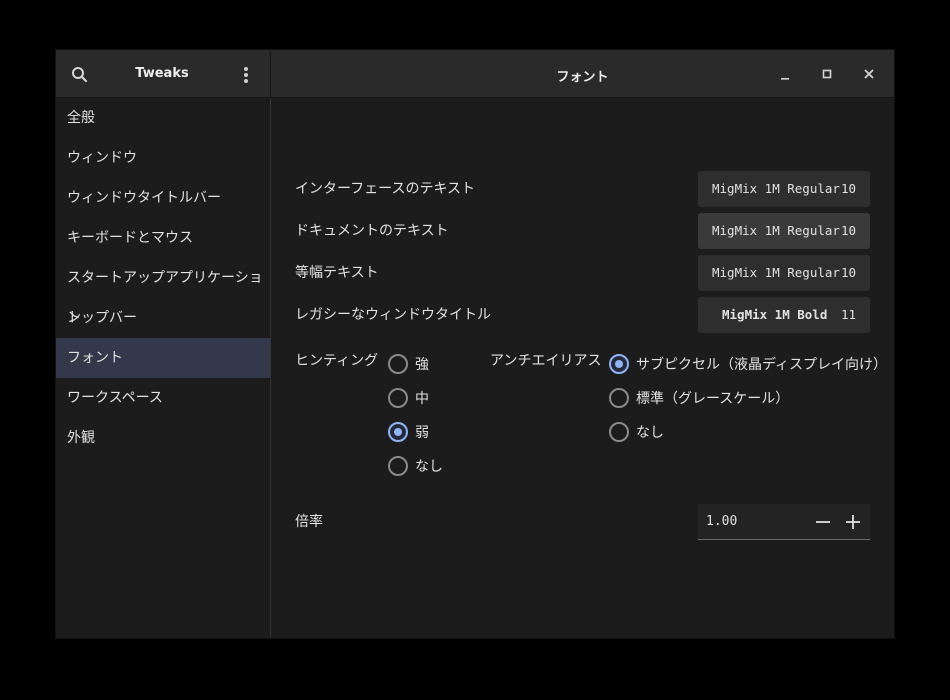 The width and height of the screenshot is (950, 700). What do you see at coordinates (163, 118) in the screenshot?
I see `sidebar-item-general: 全般` at bounding box center [163, 118].